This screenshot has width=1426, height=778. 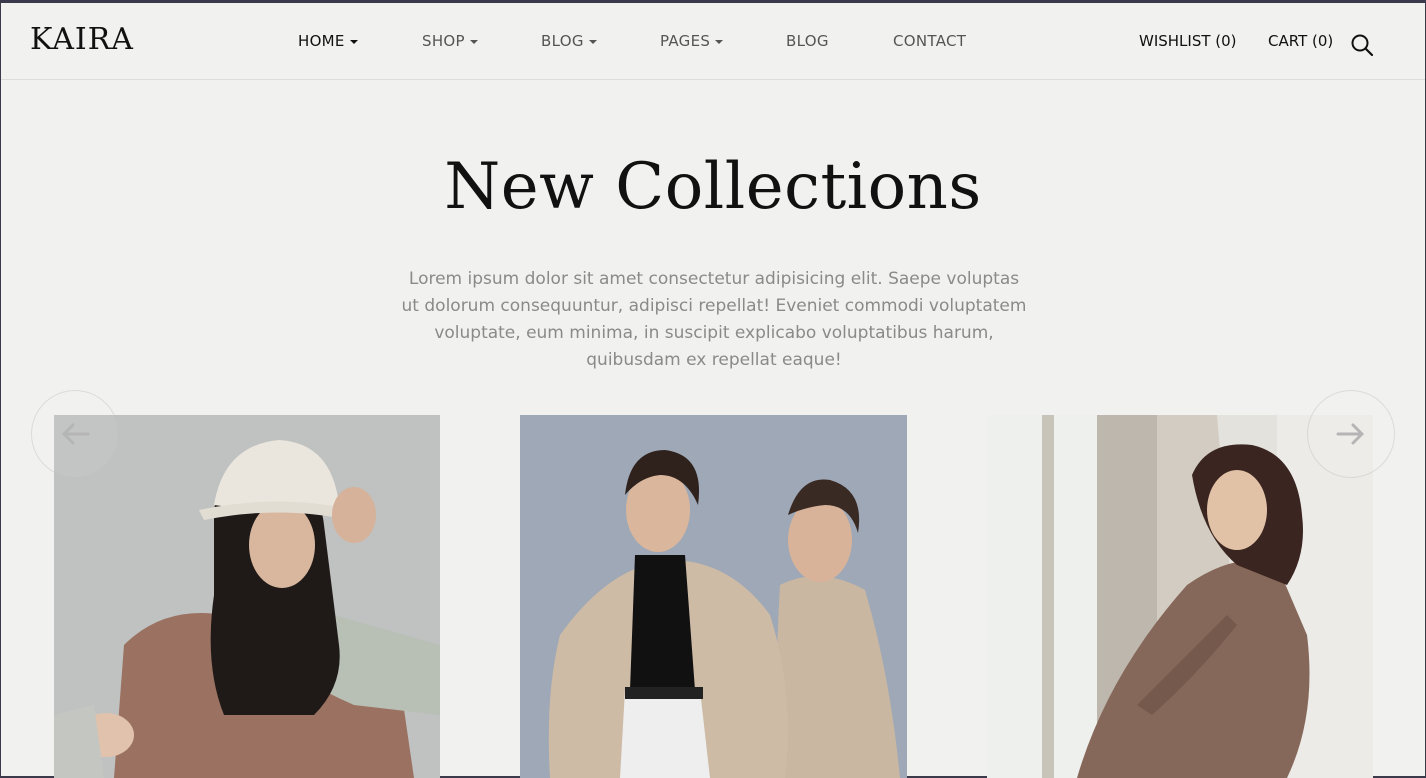 I want to click on search-icon, so click(x=1362, y=45).